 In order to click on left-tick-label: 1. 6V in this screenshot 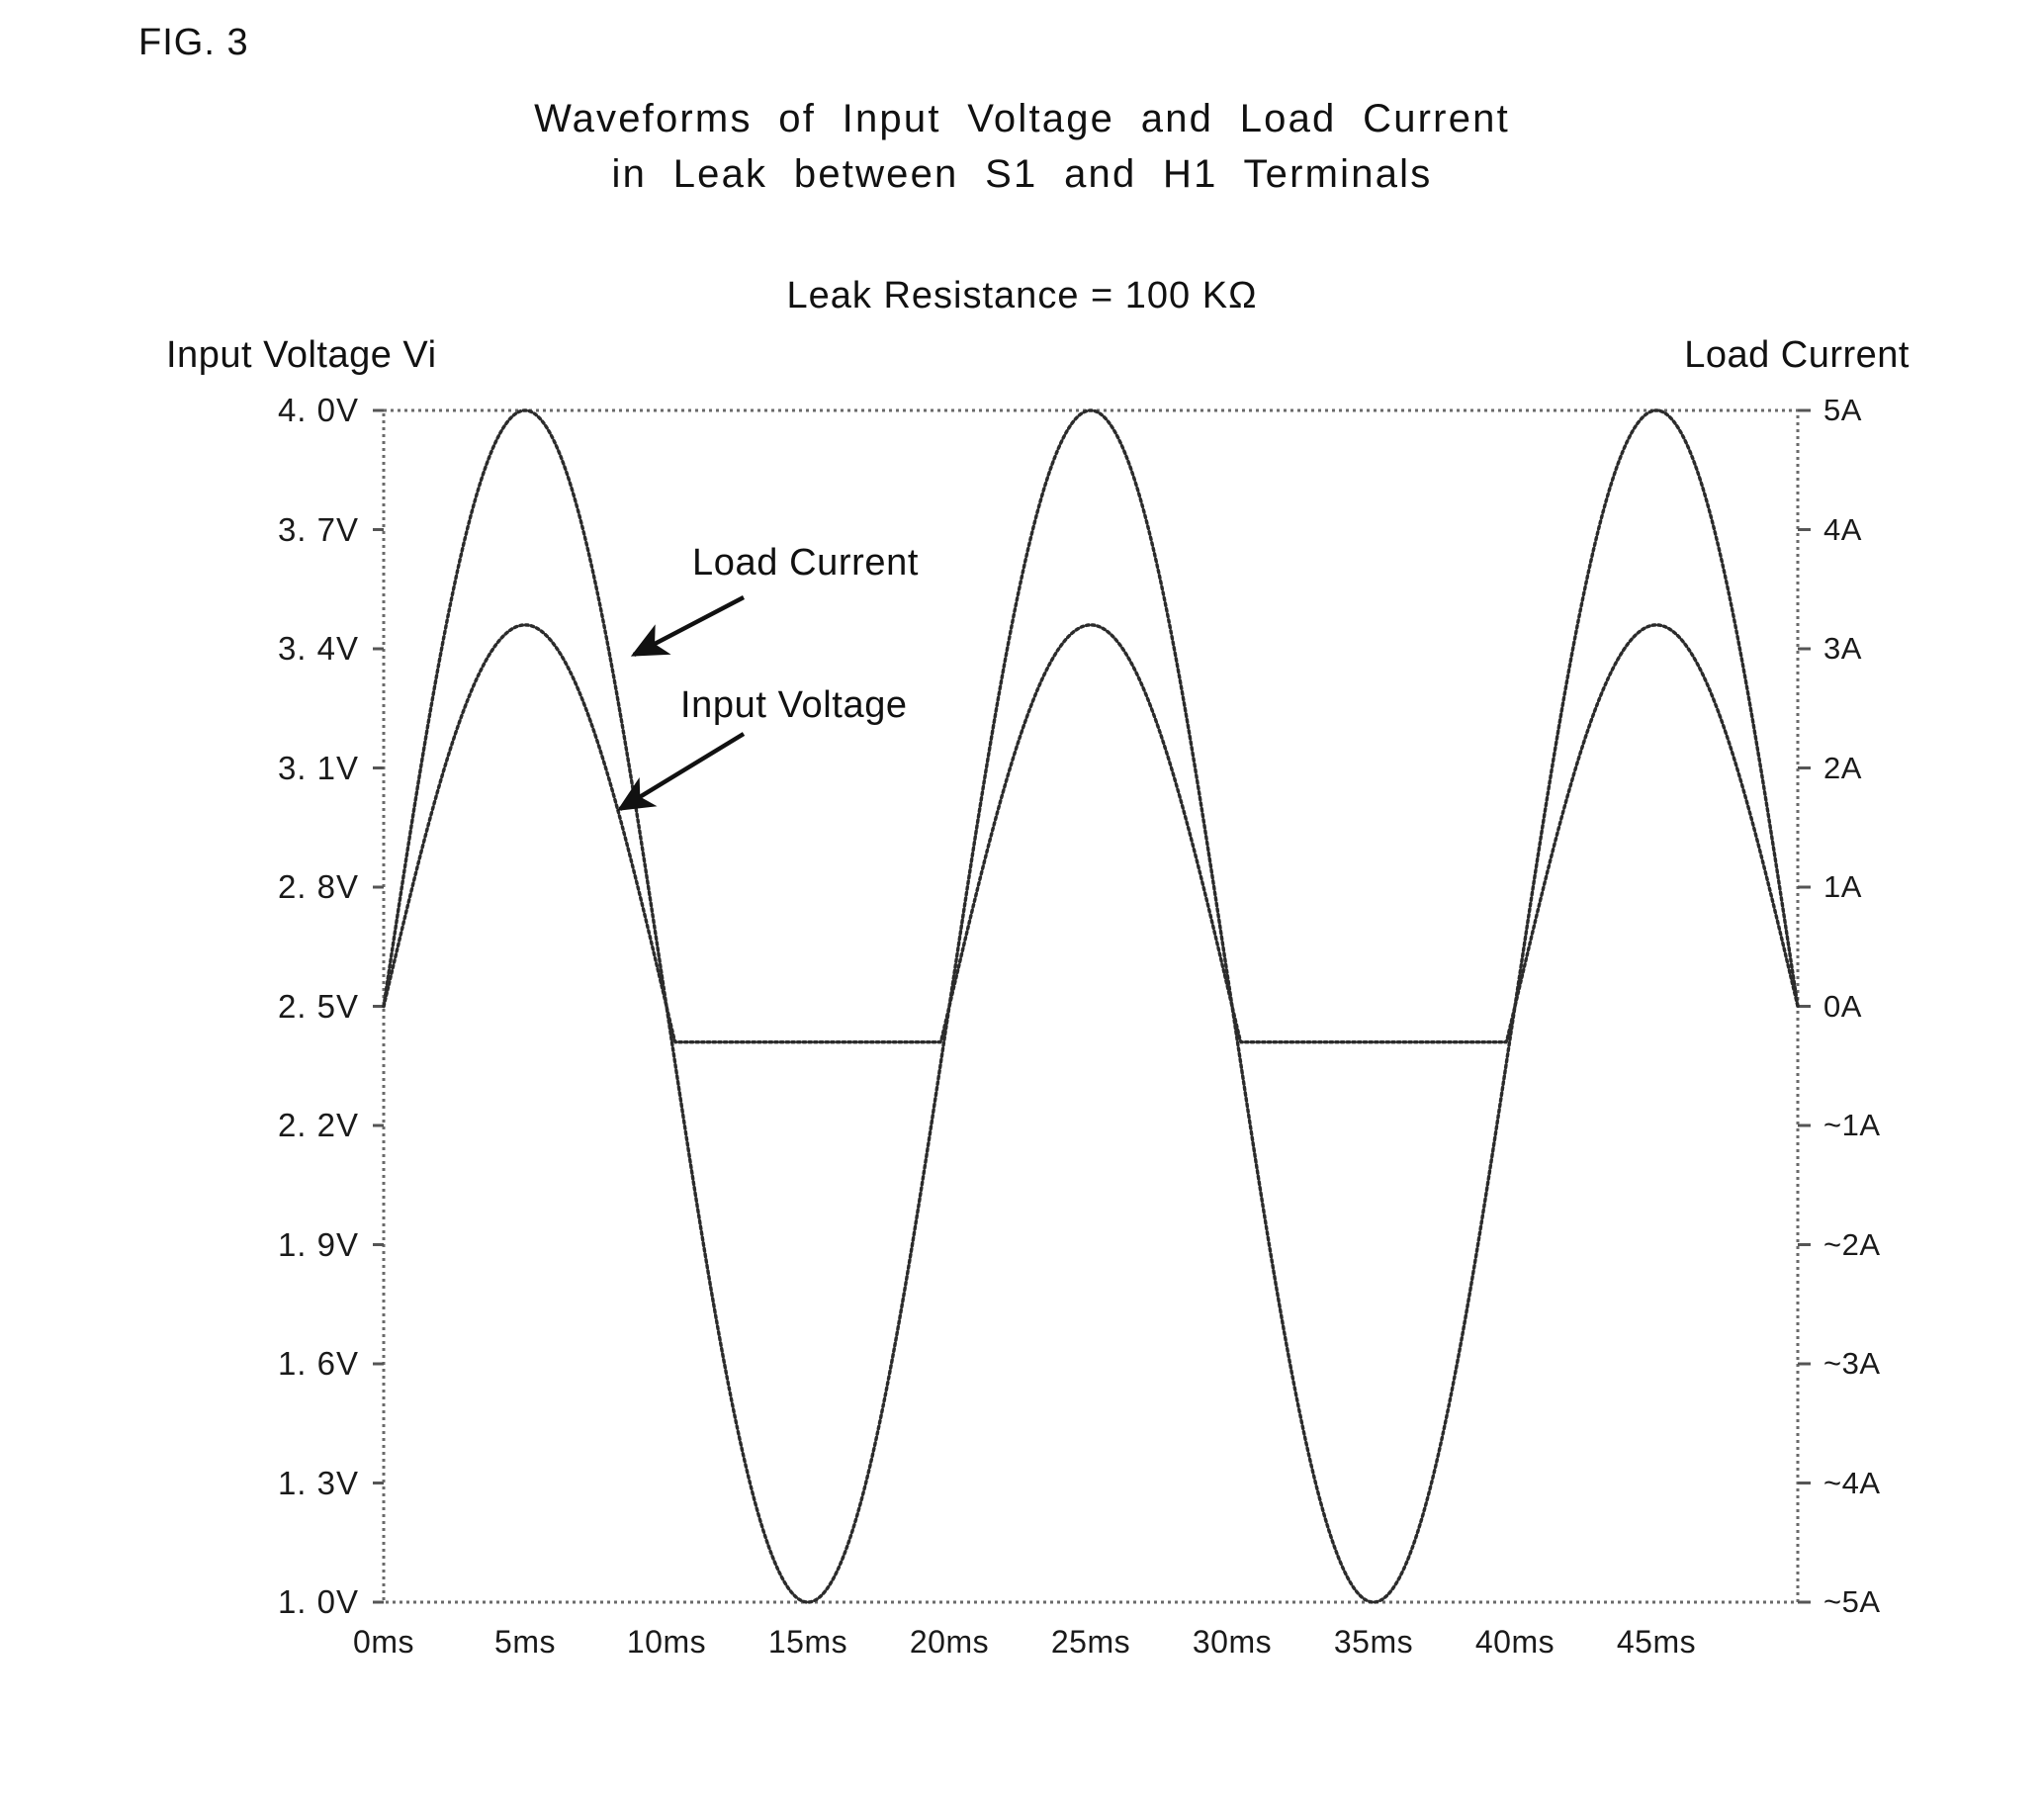, I will do `click(318, 1363)`.